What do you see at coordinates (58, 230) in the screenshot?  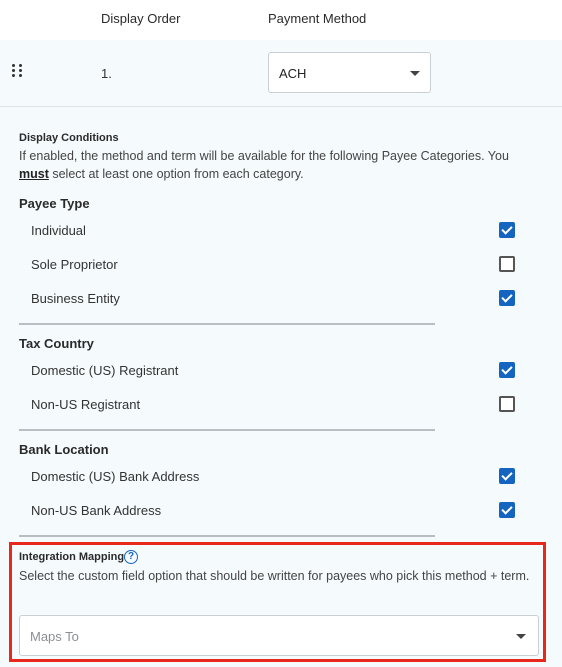 I see `option-individual-label: Individual` at bounding box center [58, 230].